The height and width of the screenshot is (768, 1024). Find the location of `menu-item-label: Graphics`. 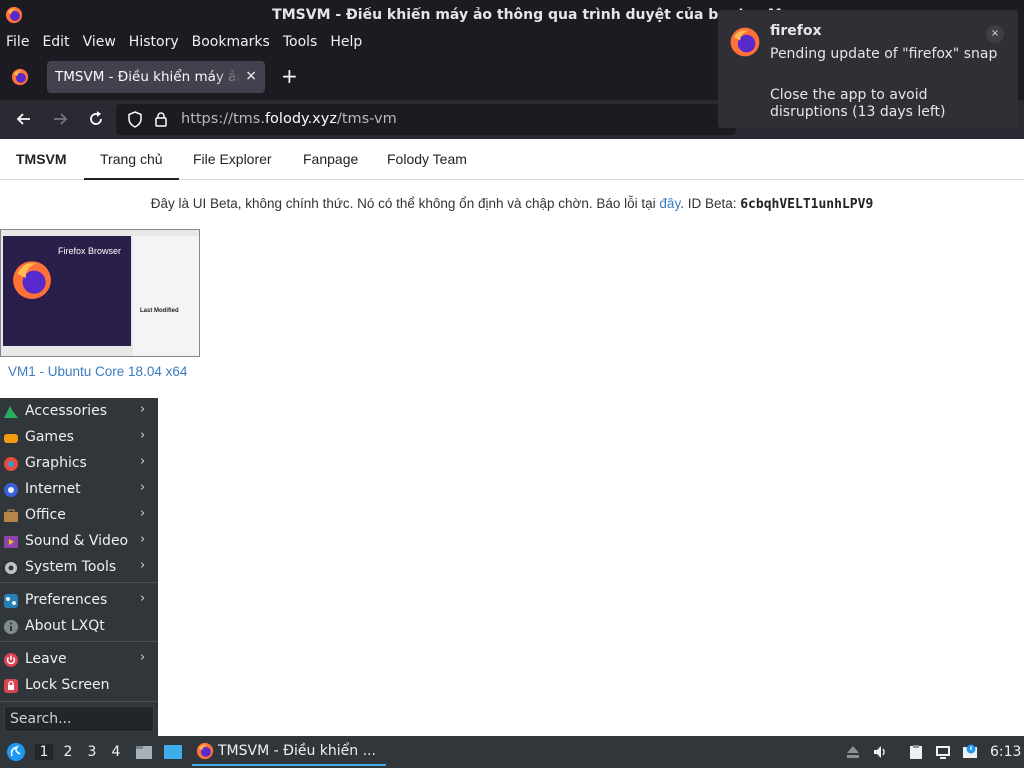

menu-item-label: Graphics is located at coordinates (56, 463).